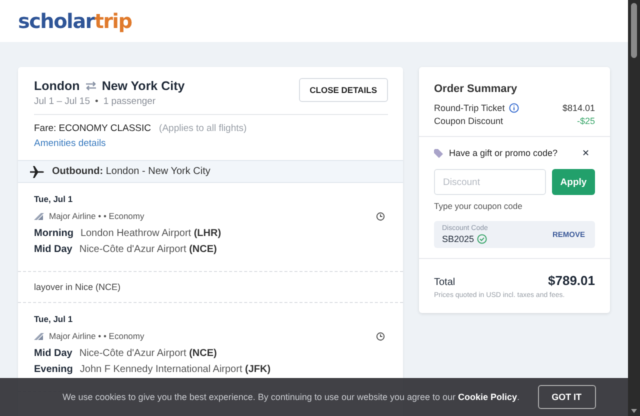 This screenshot has height=416, width=640. Describe the element at coordinates (458, 239) in the screenshot. I see `discount-code: SB2025` at that location.